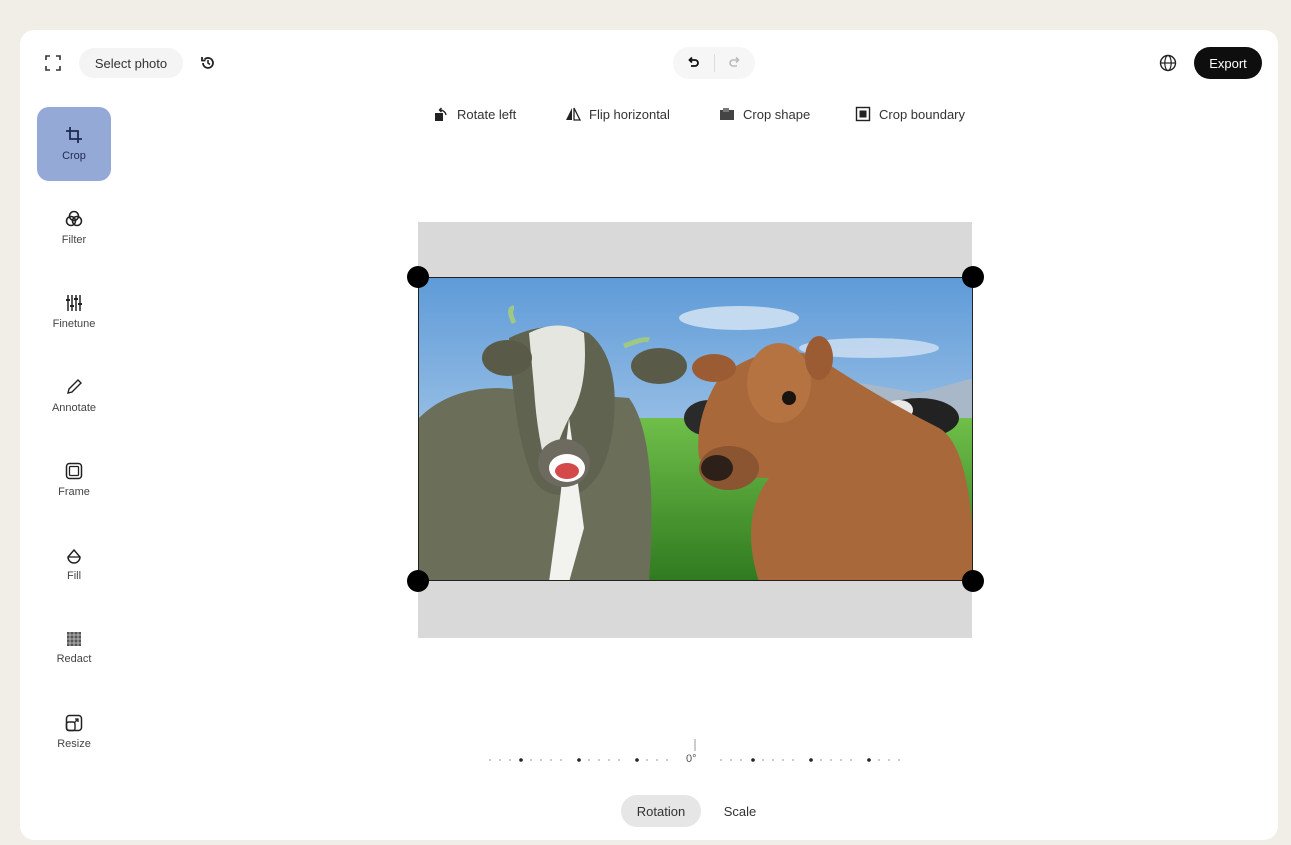  Describe the element at coordinates (74, 396) in the screenshot. I see `sidebar-item-annotate: Annotate` at that location.